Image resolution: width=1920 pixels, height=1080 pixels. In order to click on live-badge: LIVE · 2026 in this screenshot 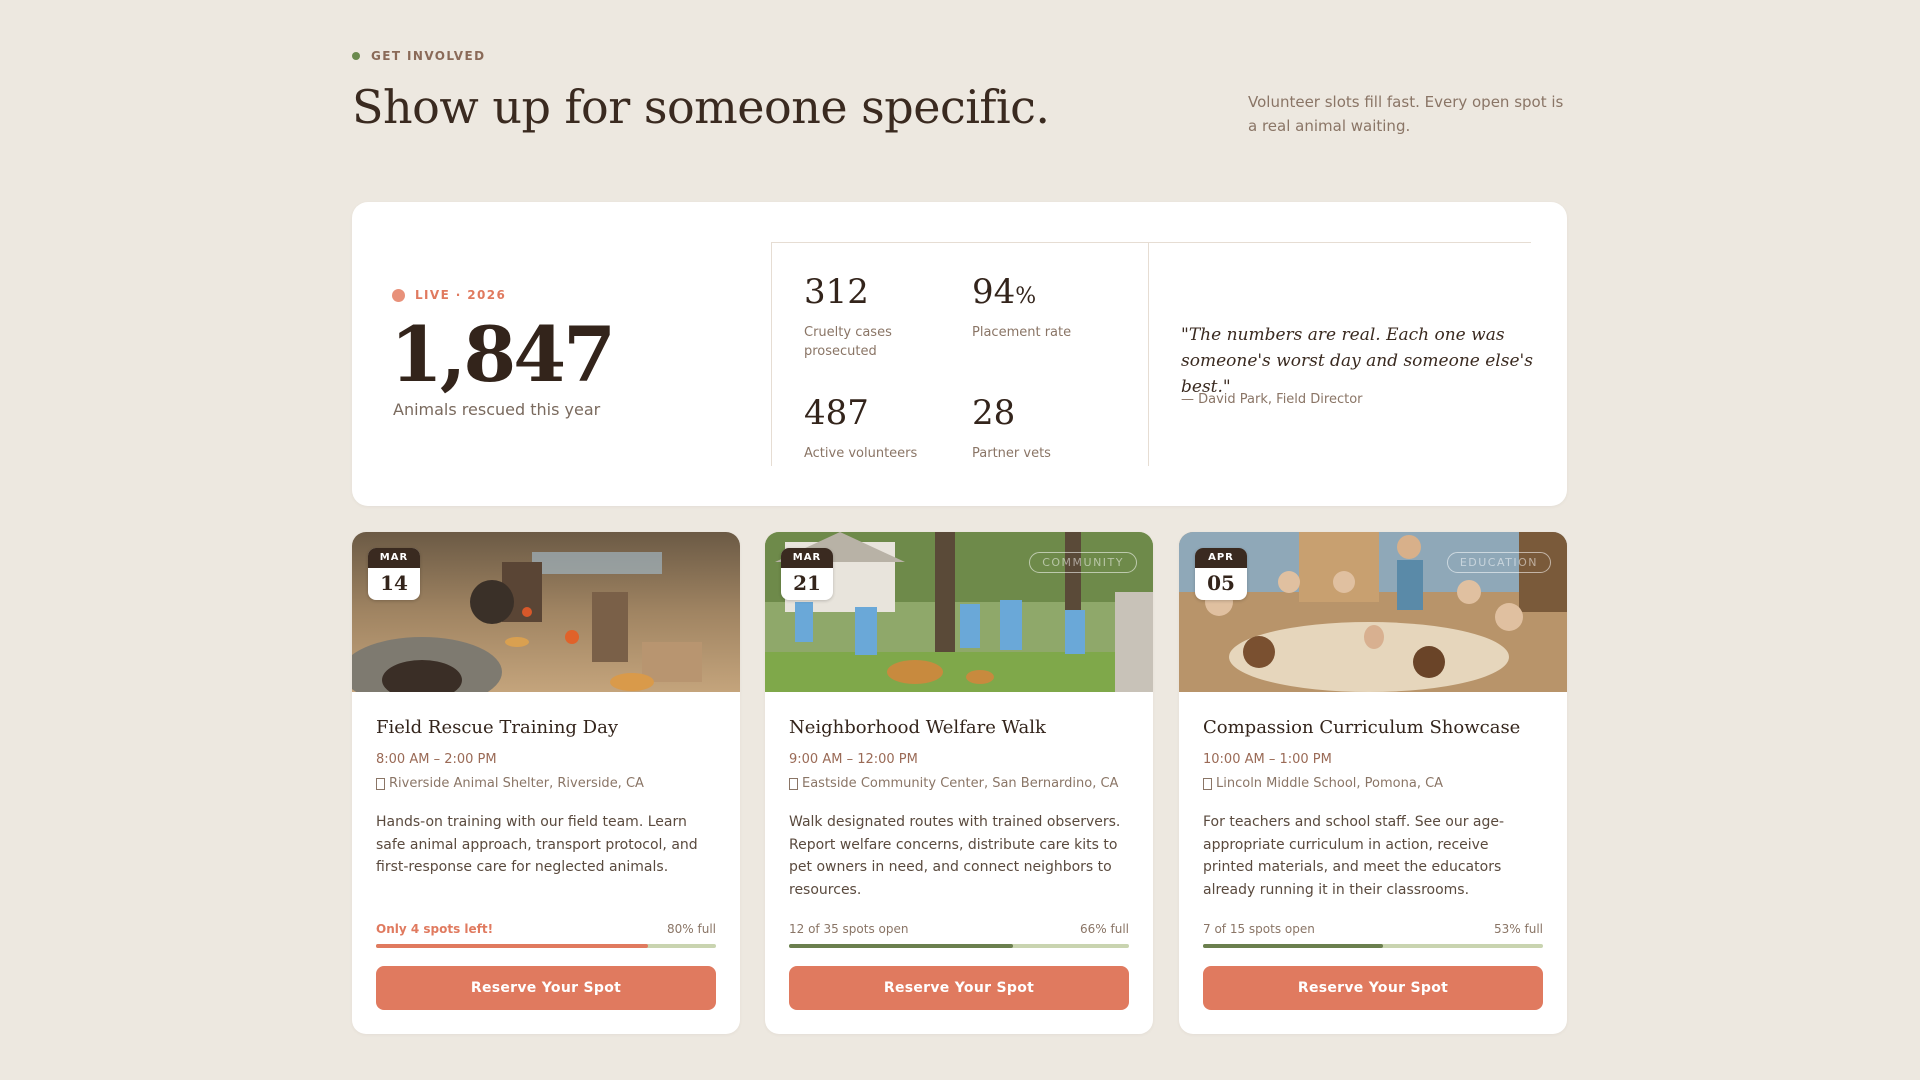, I will do `click(449, 295)`.